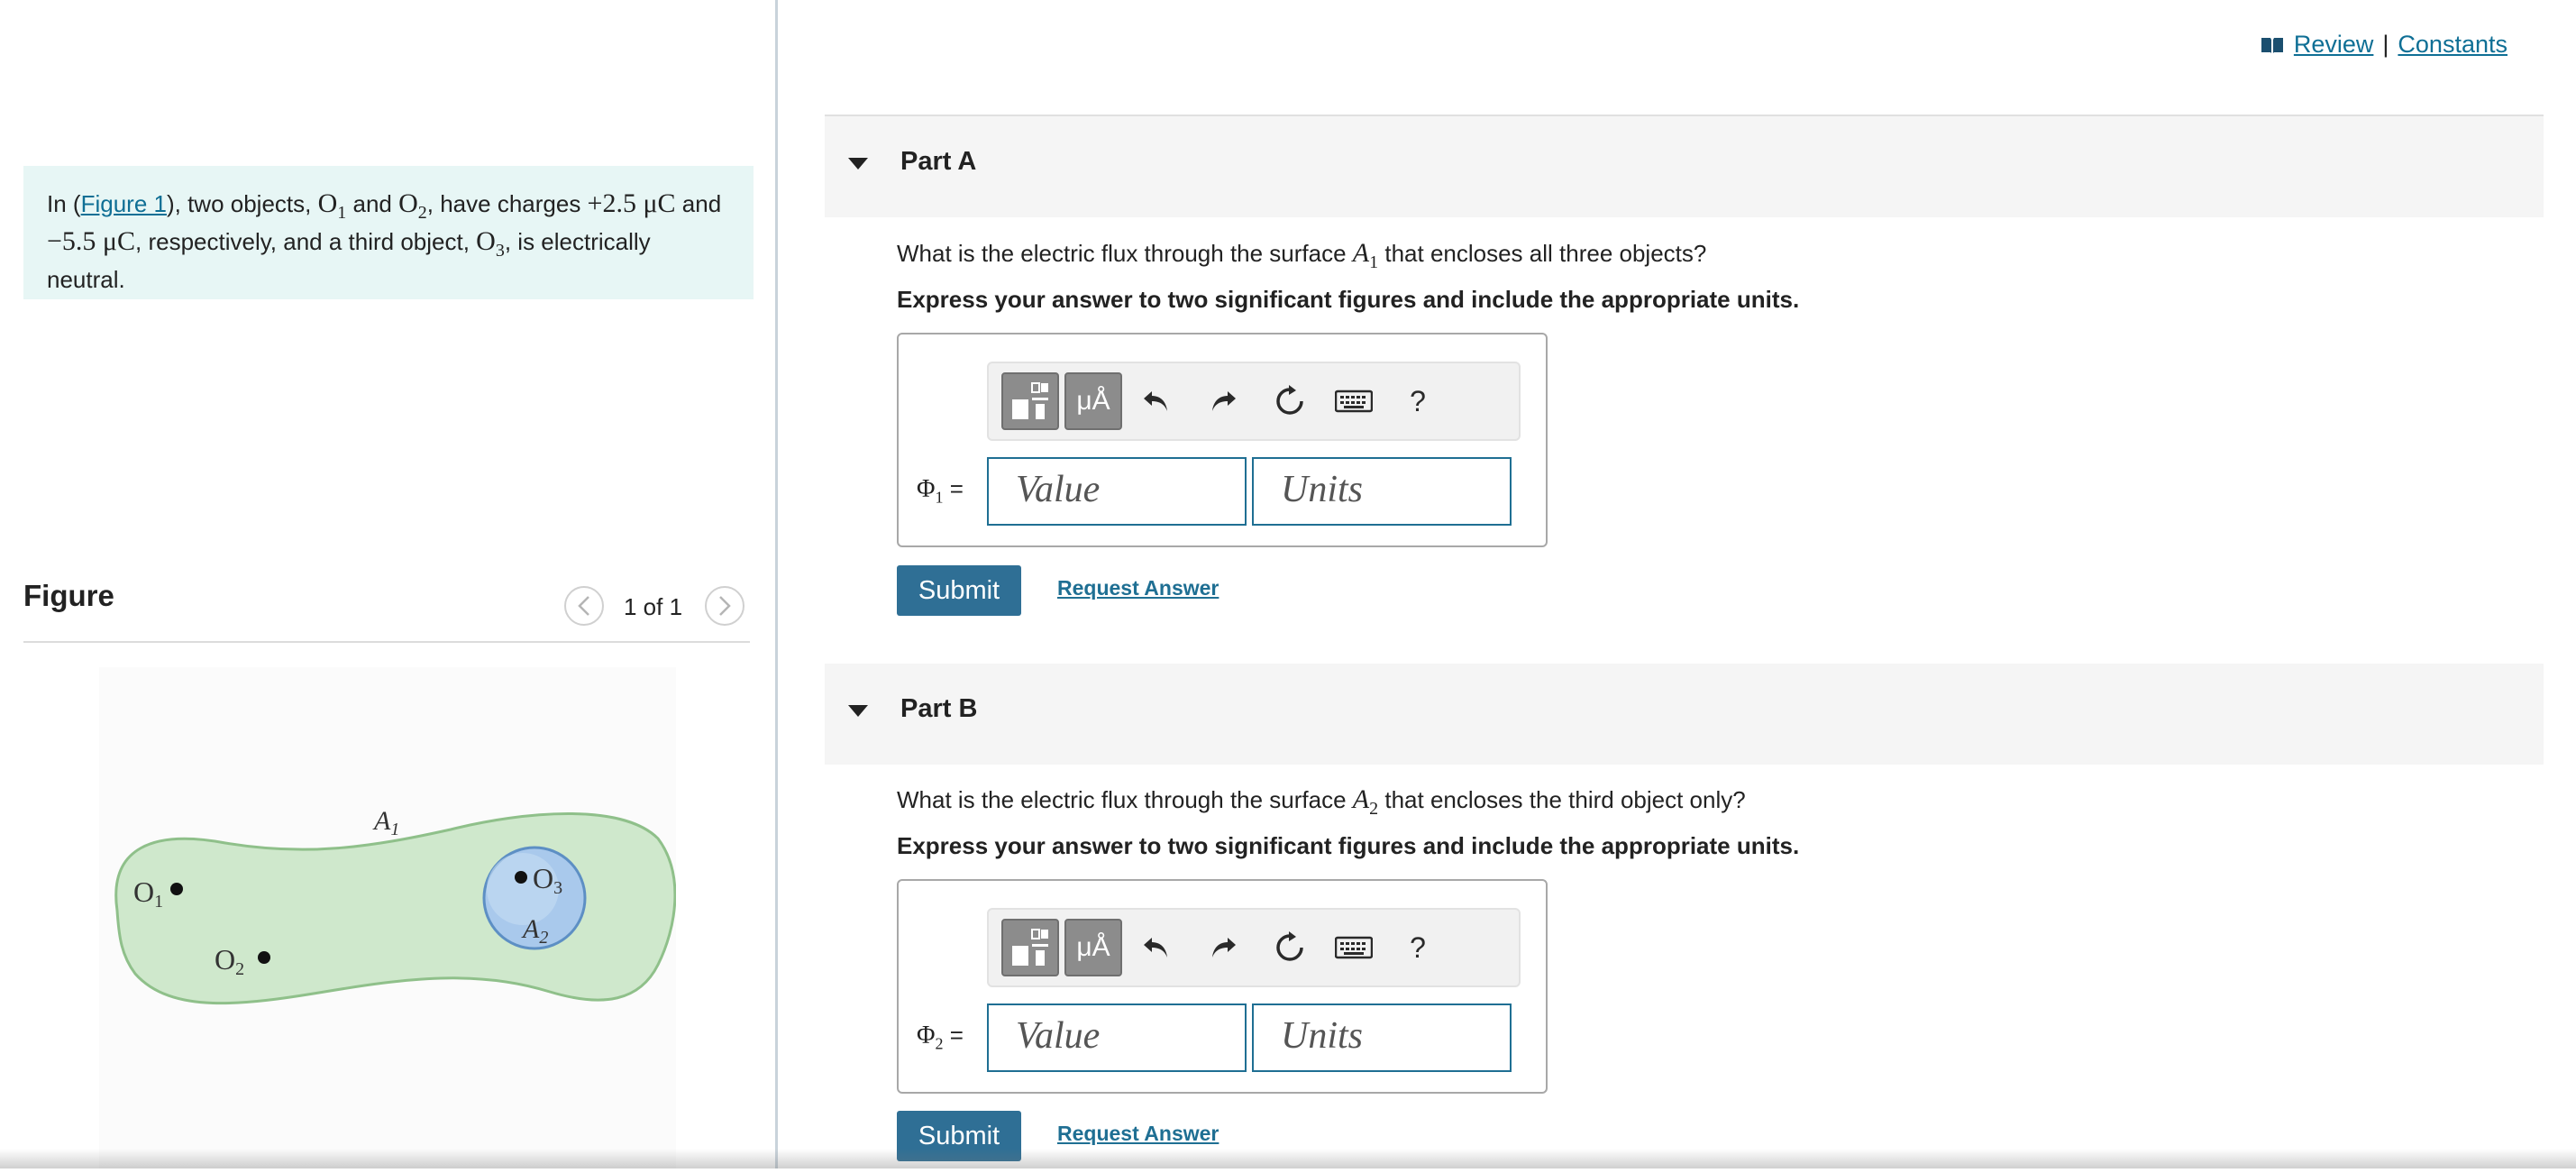 Image resolution: width=2576 pixels, height=1173 pixels. Describe the element at coordinates (68, 595) in the screenshot. I see `figure-title: Figure` at that location.